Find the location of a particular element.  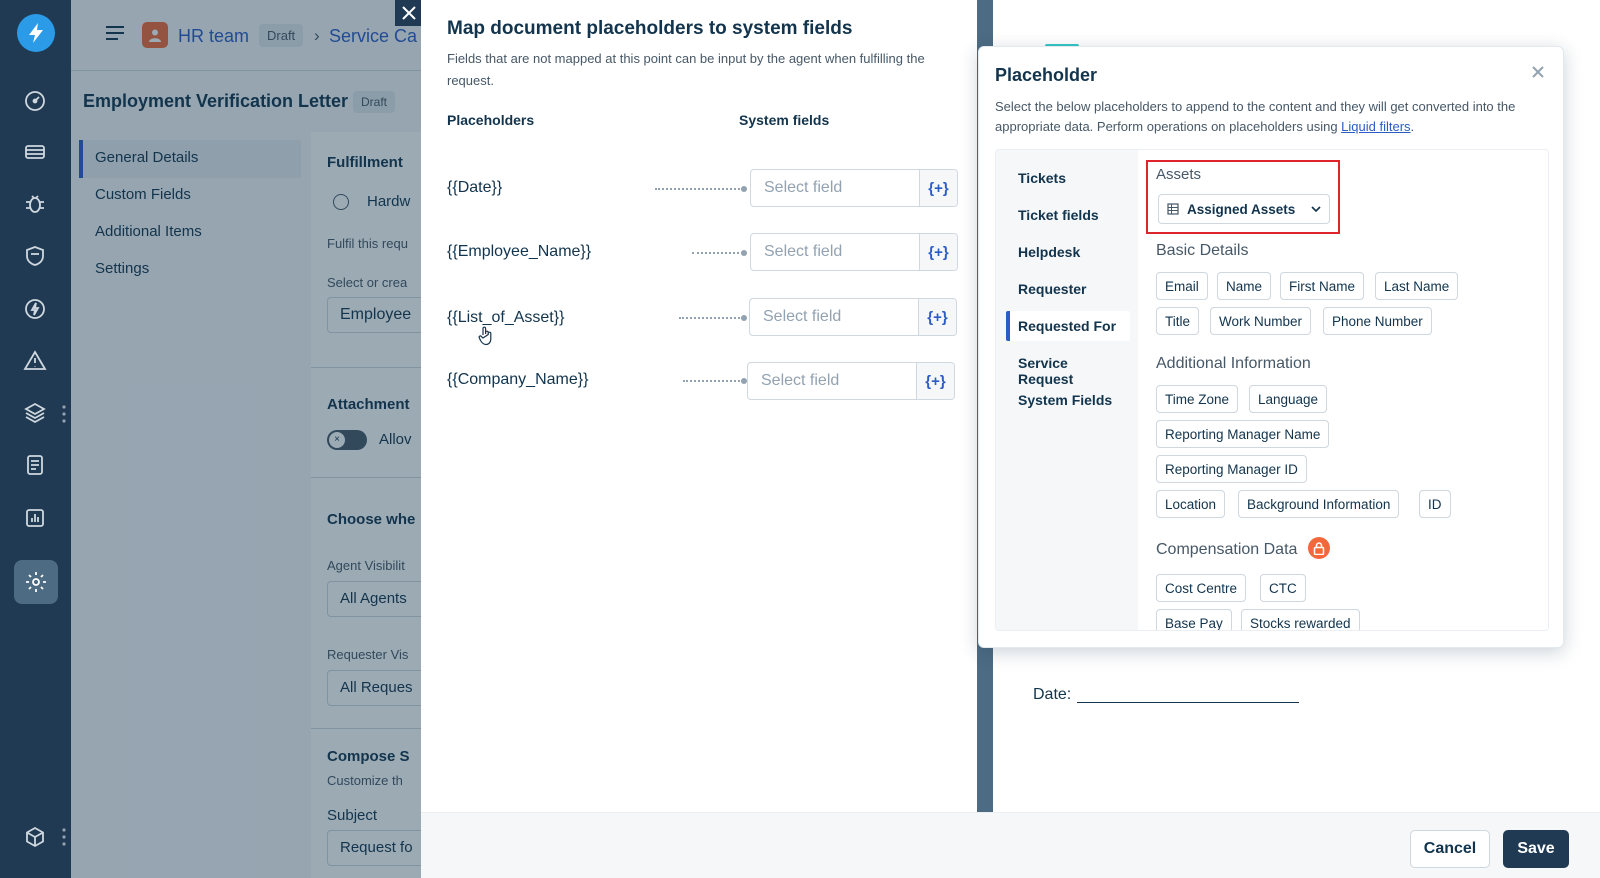

field-select-company-name: Select field {+} is located at coordinates (851, 381).